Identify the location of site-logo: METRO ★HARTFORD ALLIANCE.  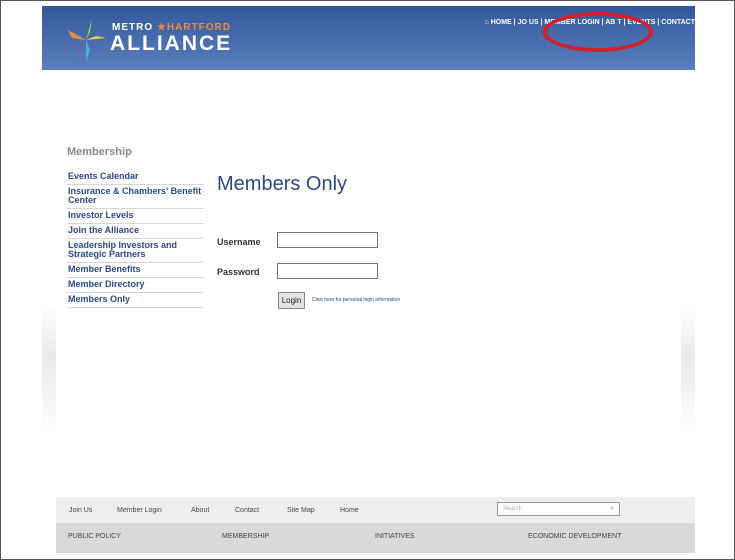
(147, 40).